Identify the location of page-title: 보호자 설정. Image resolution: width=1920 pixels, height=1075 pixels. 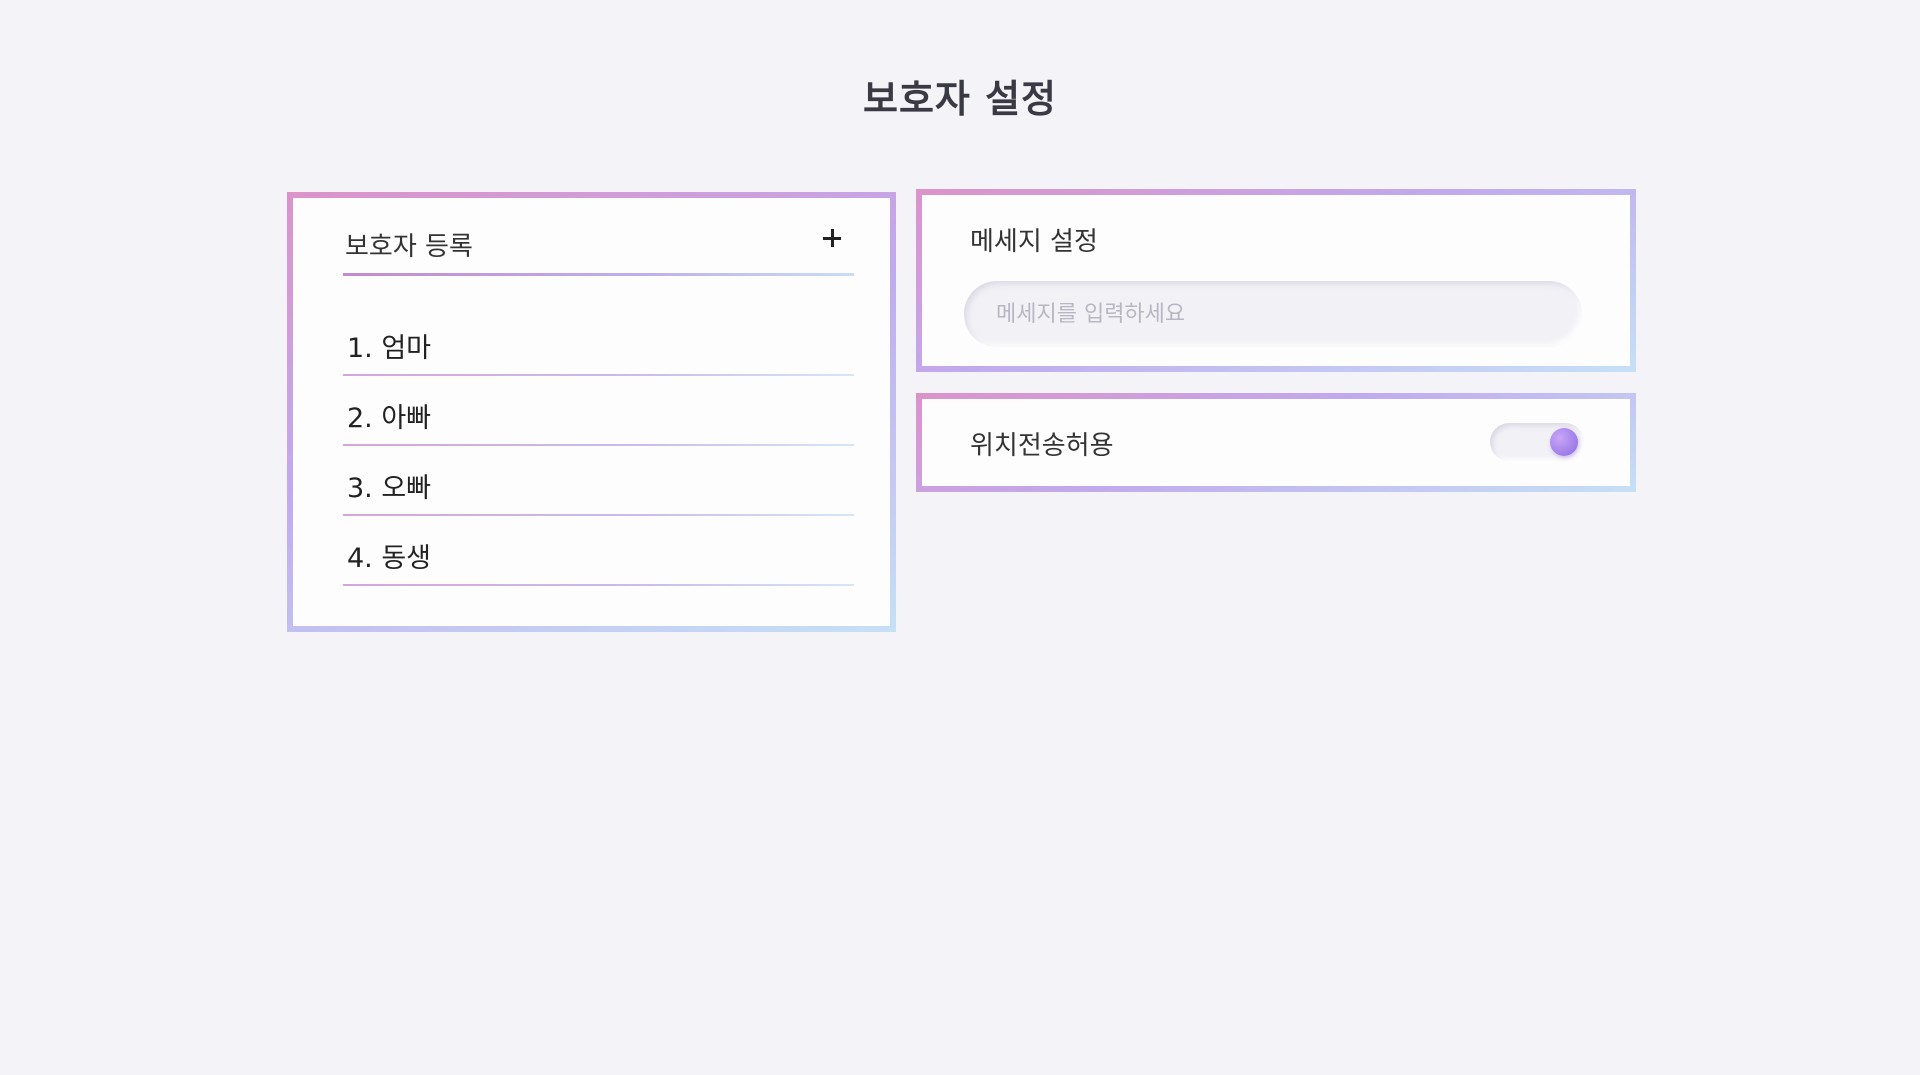
(960, 99).